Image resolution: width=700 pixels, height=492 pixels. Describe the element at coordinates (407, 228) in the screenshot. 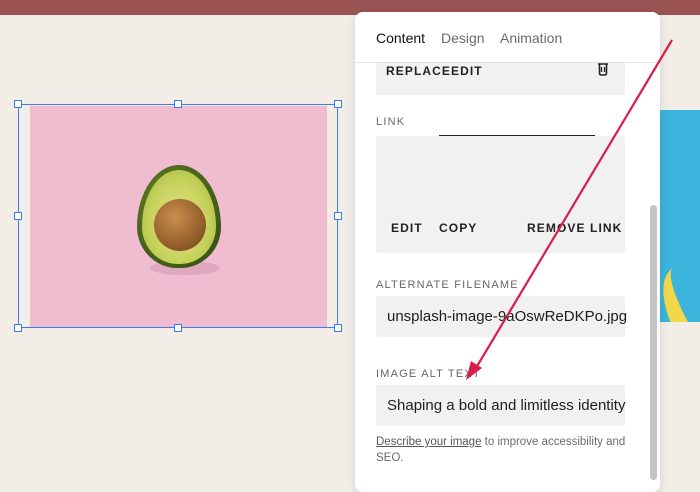

I see `edit-link-button: EDIT` at that location.